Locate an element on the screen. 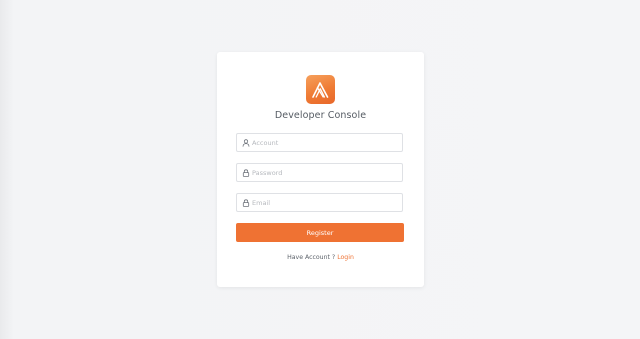 This screenshot has height=339, width=640. login-prompt: Have Account ? Login is located at coordinates (320, 257).